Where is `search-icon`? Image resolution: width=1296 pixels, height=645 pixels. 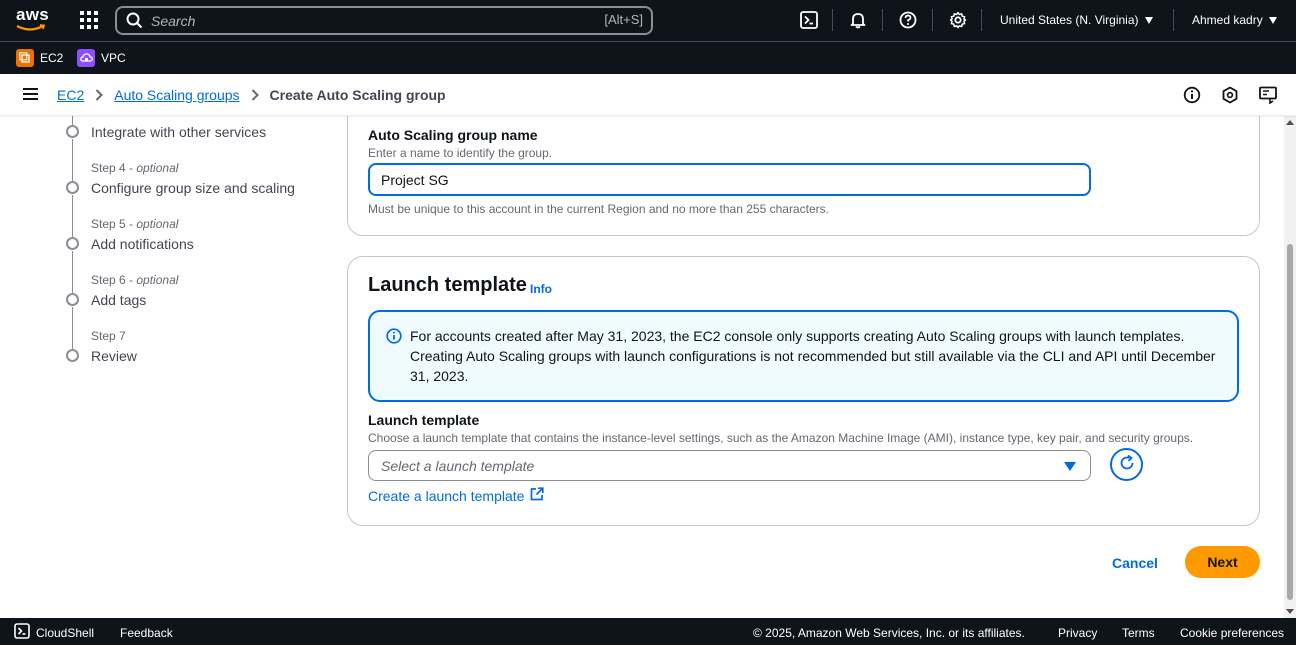
search-icon is located at coordinates (134, 22).